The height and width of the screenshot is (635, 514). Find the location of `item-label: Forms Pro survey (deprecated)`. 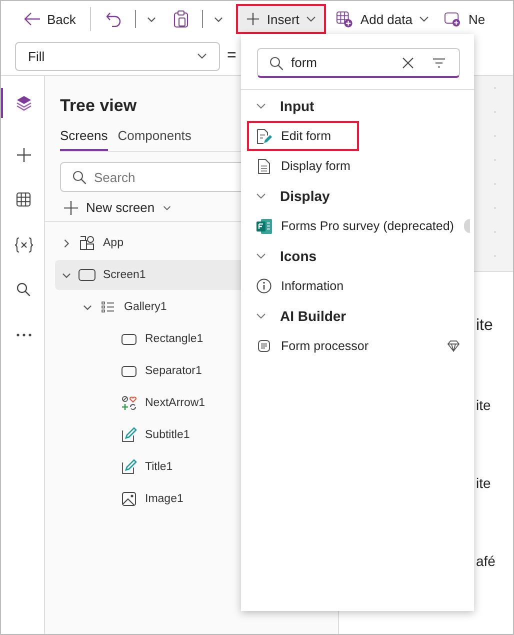

item-label: Forms Pro survey (deprecated) is located at coordinates (367, 226).